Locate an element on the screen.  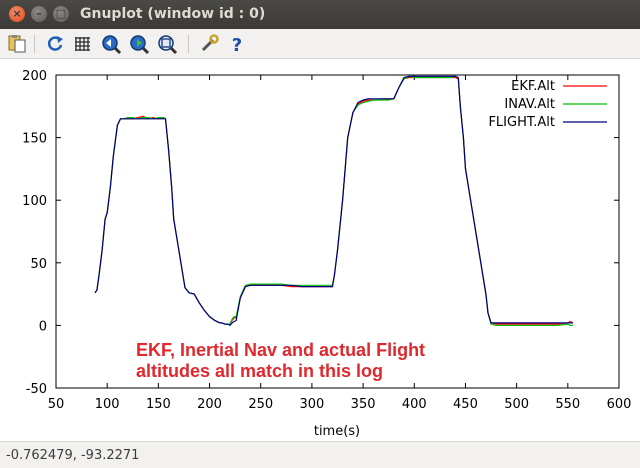
legend-label: FLIGHT.Alt is located at coordinates (521, 122).